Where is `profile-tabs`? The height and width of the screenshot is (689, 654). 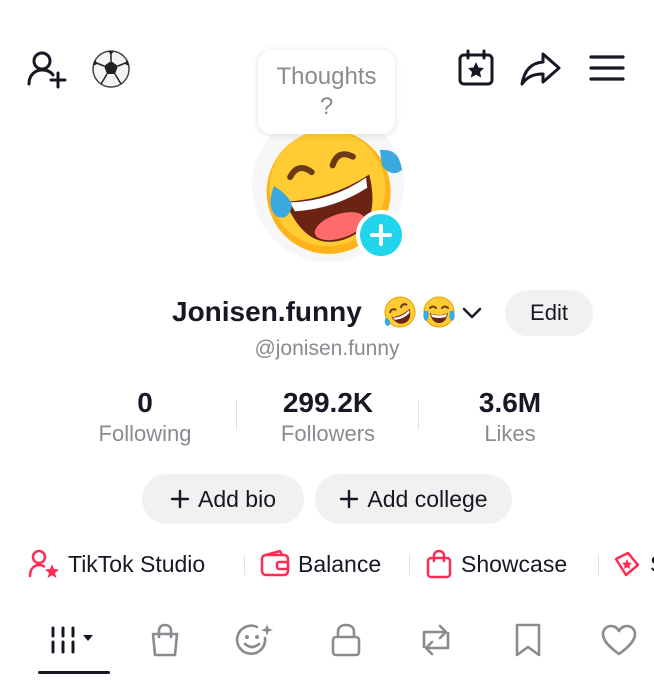
profile-tabs is located at coordinates (327, 644).